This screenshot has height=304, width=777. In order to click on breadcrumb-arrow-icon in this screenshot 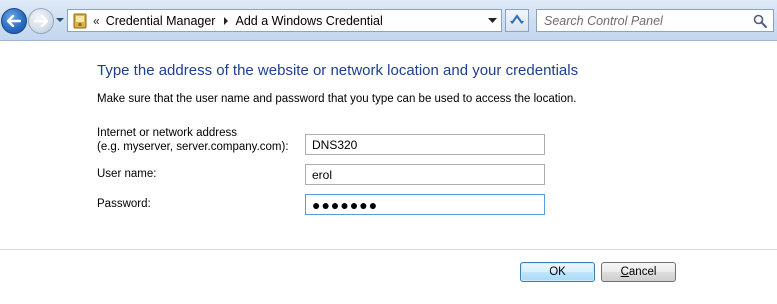, I will do `click(226, 20)`.